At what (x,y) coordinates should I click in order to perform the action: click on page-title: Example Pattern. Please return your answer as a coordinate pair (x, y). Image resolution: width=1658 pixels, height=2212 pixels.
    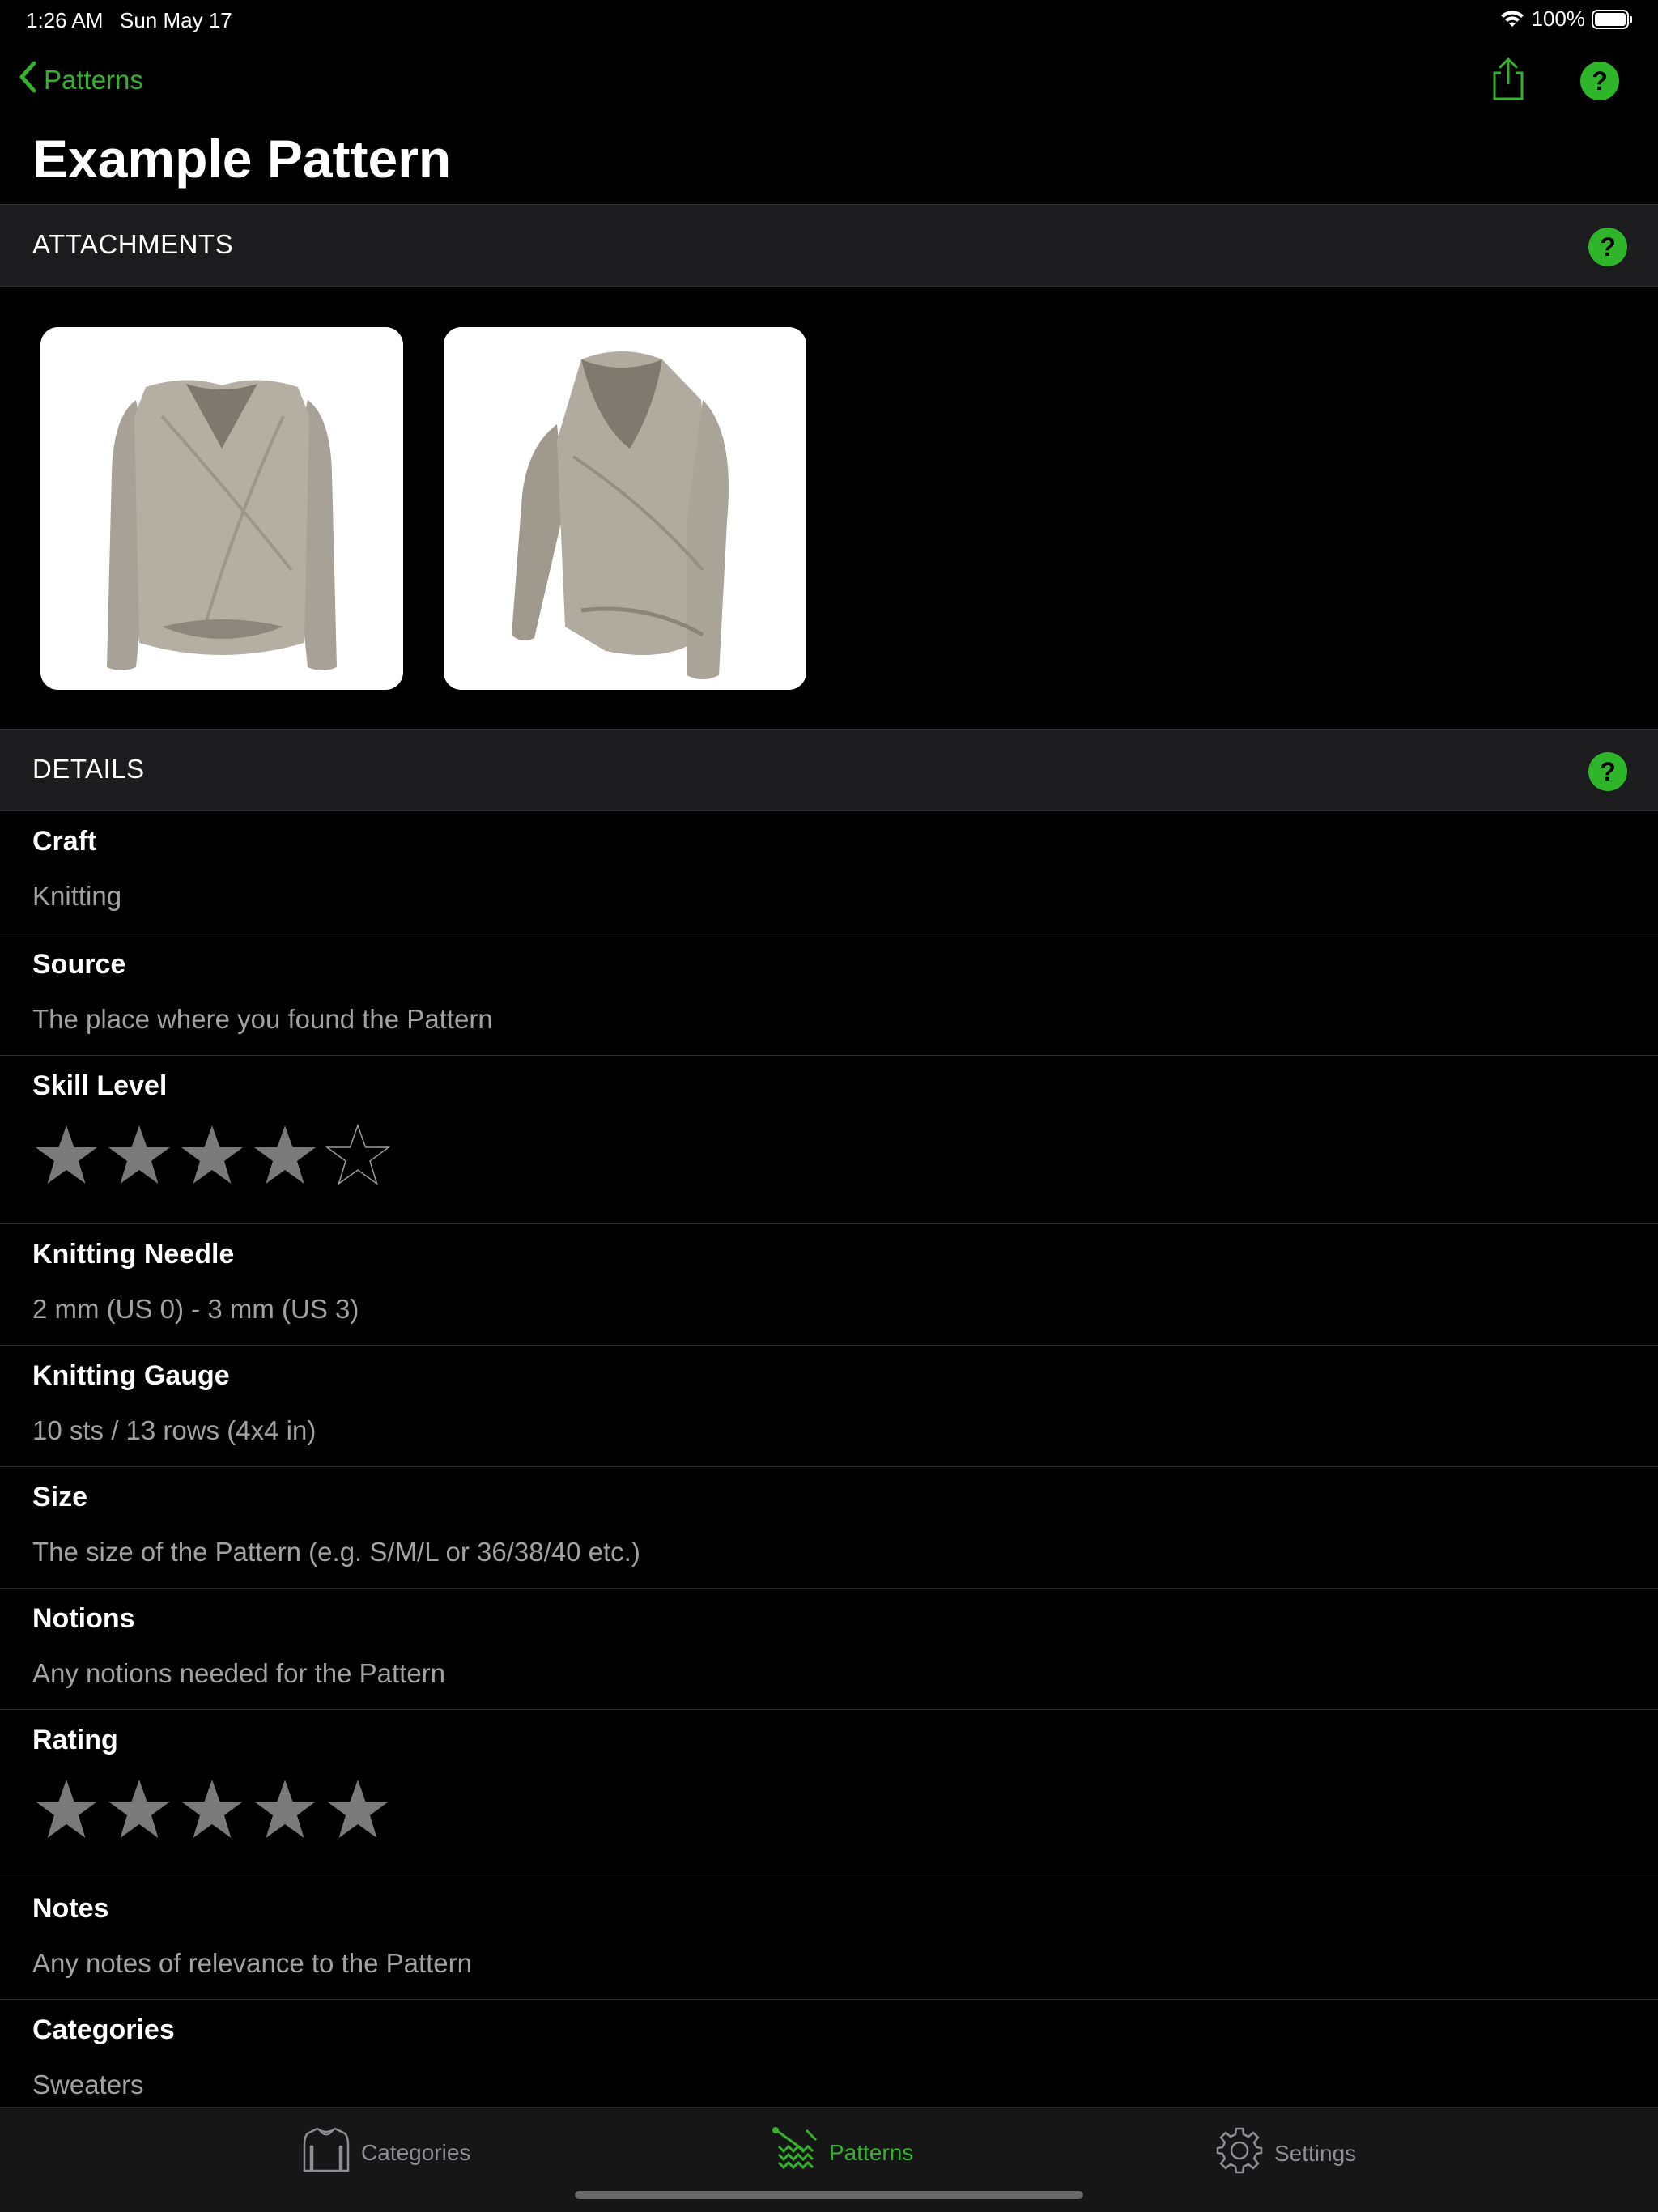
    Looking at the image, I should click on (242, 159).